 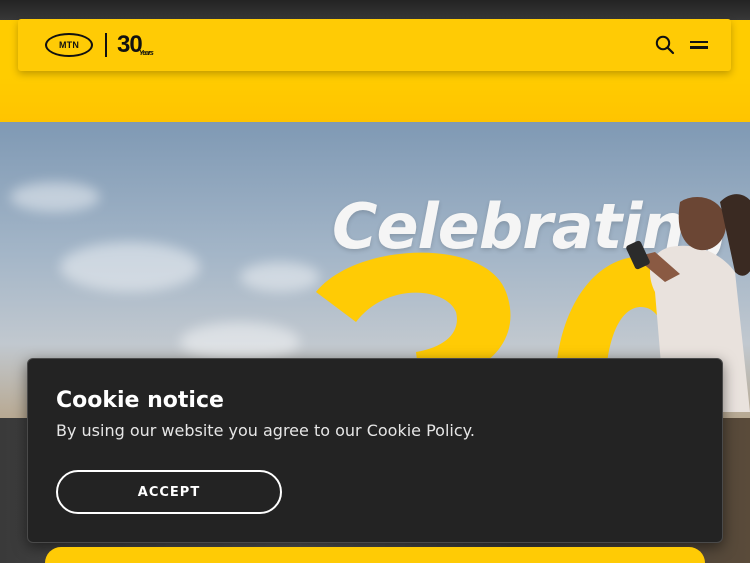 What do you see at coordinates (130, 44) in the screenshot?
I see `anniversary-number: 30` at bounding box center [130, 44].